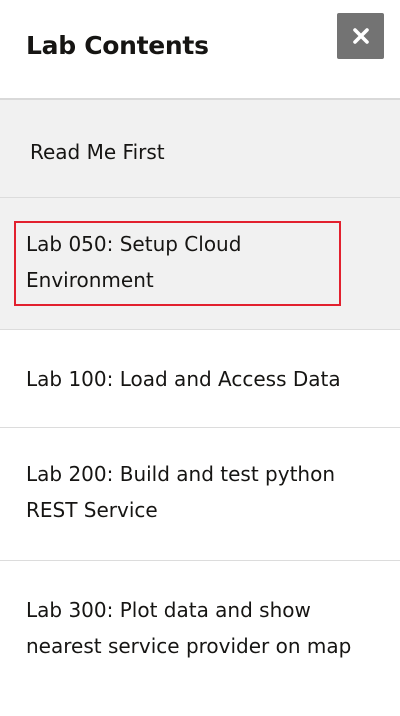 The image size is (400, 716). I want to click on close-icon, so click(360, 36).